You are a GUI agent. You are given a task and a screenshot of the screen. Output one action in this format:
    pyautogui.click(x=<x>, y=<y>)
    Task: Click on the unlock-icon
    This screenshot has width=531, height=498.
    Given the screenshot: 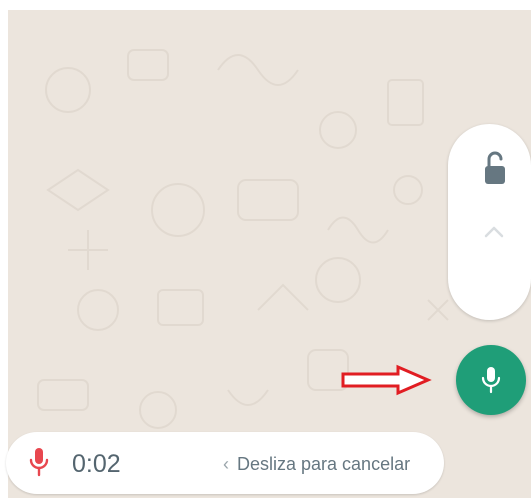 What is the action you would take?
    pyautogui.click(x=495, y=167)
    